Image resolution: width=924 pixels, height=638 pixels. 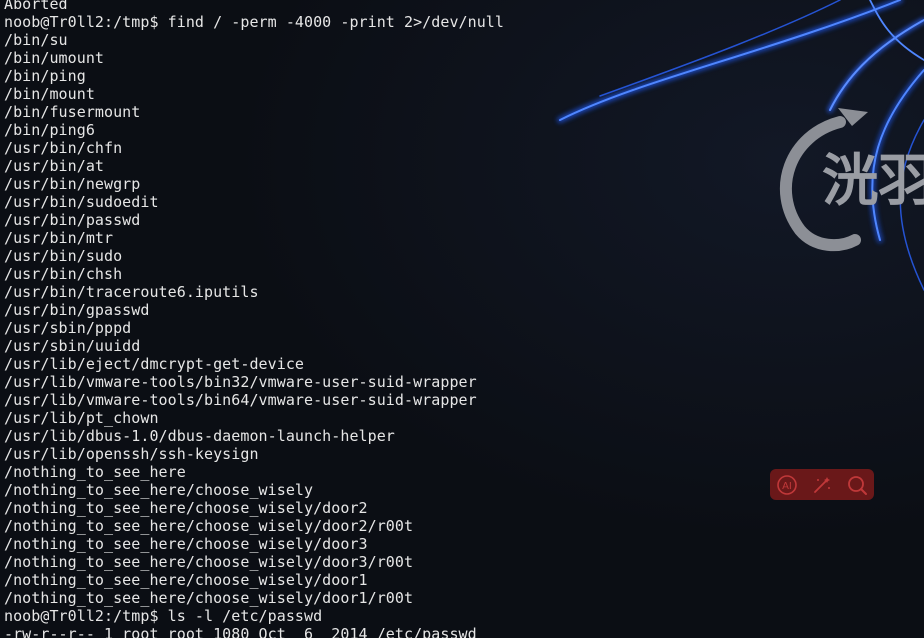 I want to click on search-icon, so click(x=857, y=485).